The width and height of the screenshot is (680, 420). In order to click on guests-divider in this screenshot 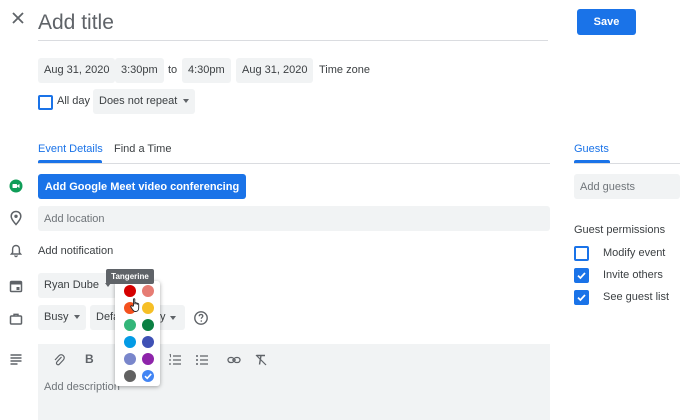, I will do `click(627, 163)`.